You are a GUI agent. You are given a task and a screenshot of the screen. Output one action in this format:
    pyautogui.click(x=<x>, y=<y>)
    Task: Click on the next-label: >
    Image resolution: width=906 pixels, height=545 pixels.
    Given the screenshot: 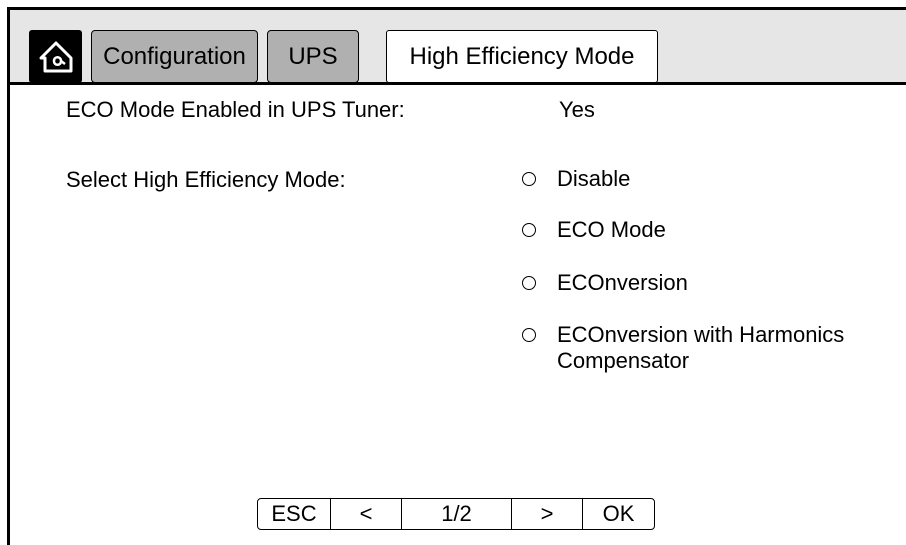 What is the action you would take?
    pyautogui.click(x=547, y=513)
    